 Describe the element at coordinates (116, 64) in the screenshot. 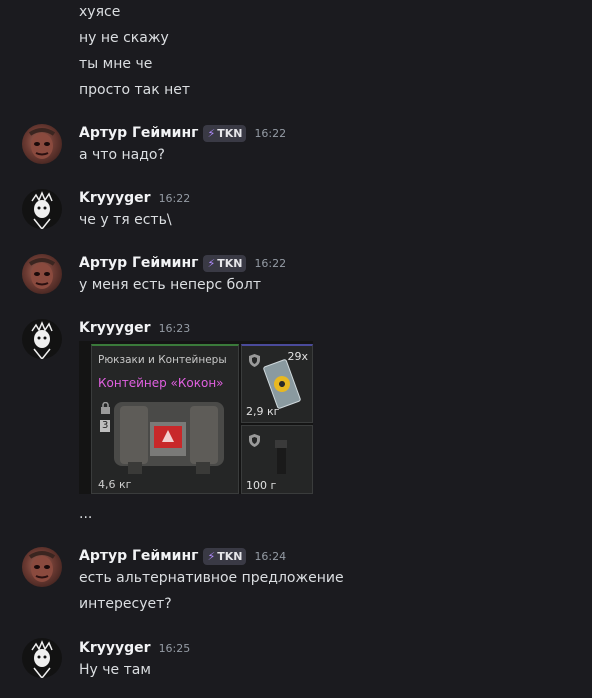

I see `message-text: ты мне че` at that location.